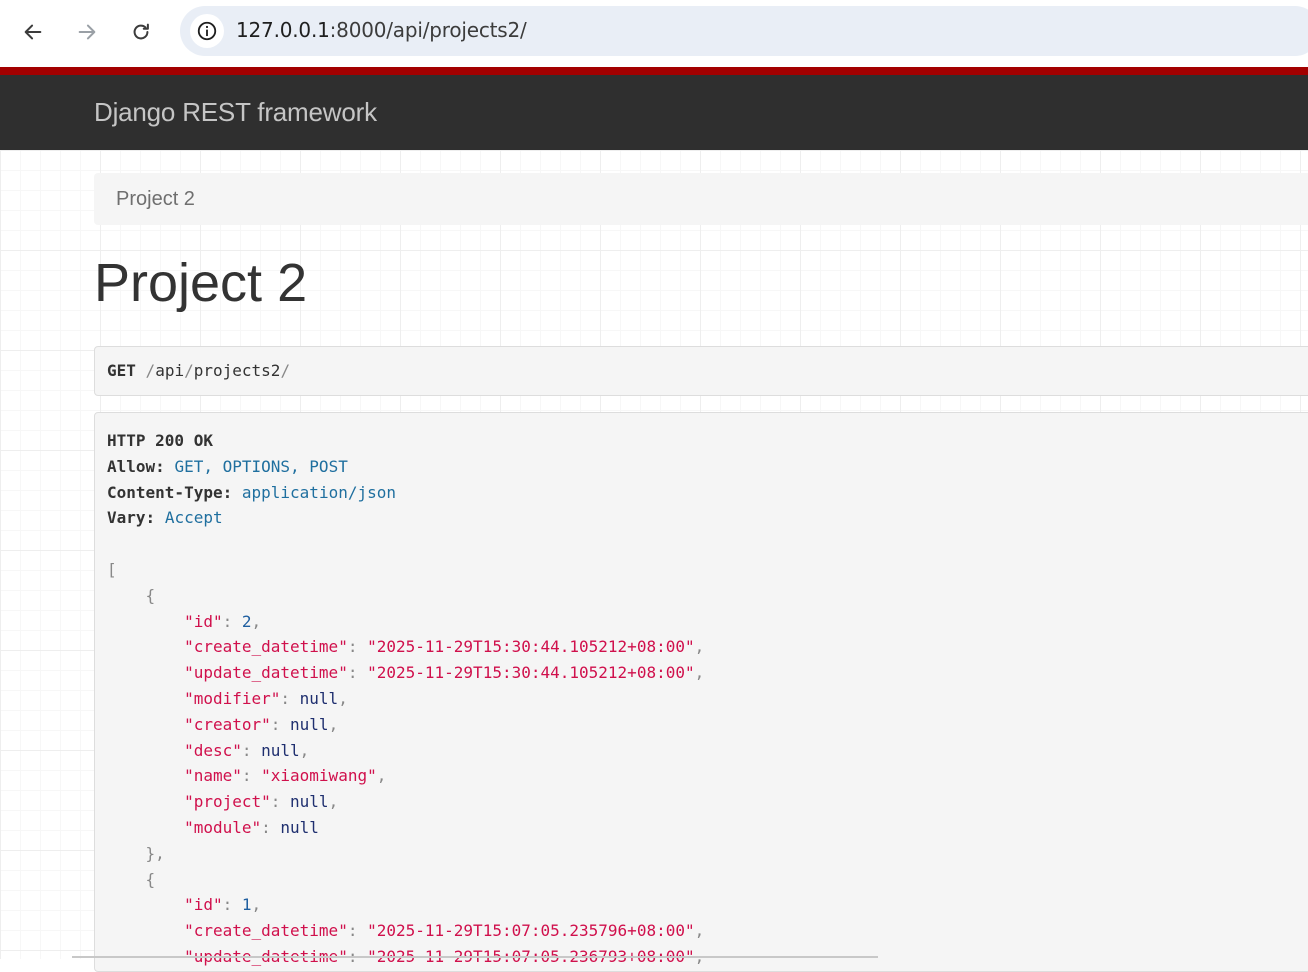 The height and width of the screenshot is (972, 1308). Describe the element at coordinates (283, 30) in the screenshot. I see `url-host: 127.0.0.1` at that location.